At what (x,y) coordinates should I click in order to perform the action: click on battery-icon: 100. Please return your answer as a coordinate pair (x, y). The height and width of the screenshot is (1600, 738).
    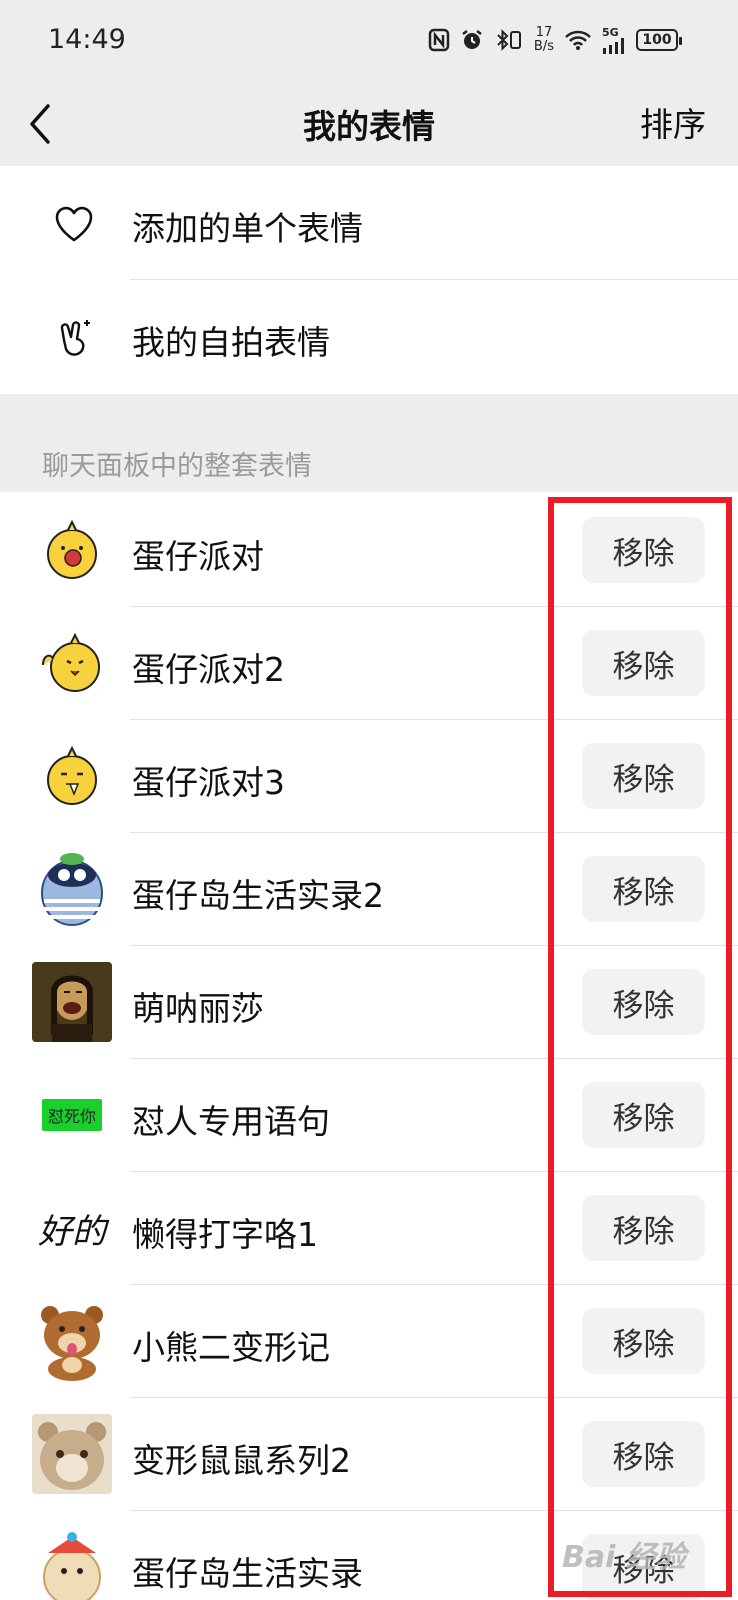
    Looking at the image, I should click on (659, 40).